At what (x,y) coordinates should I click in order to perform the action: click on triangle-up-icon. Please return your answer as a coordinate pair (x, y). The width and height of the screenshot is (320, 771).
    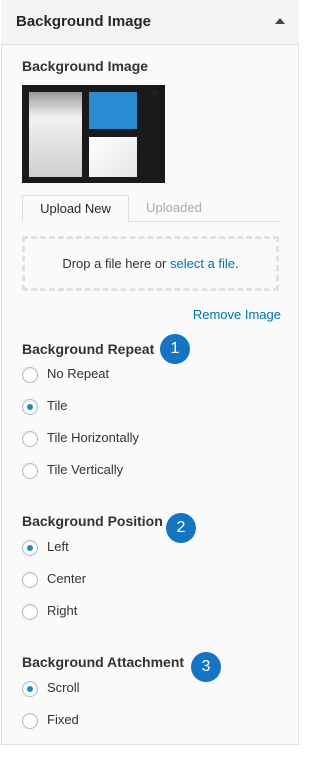
    Looking at the image, I should click on (280, 21).